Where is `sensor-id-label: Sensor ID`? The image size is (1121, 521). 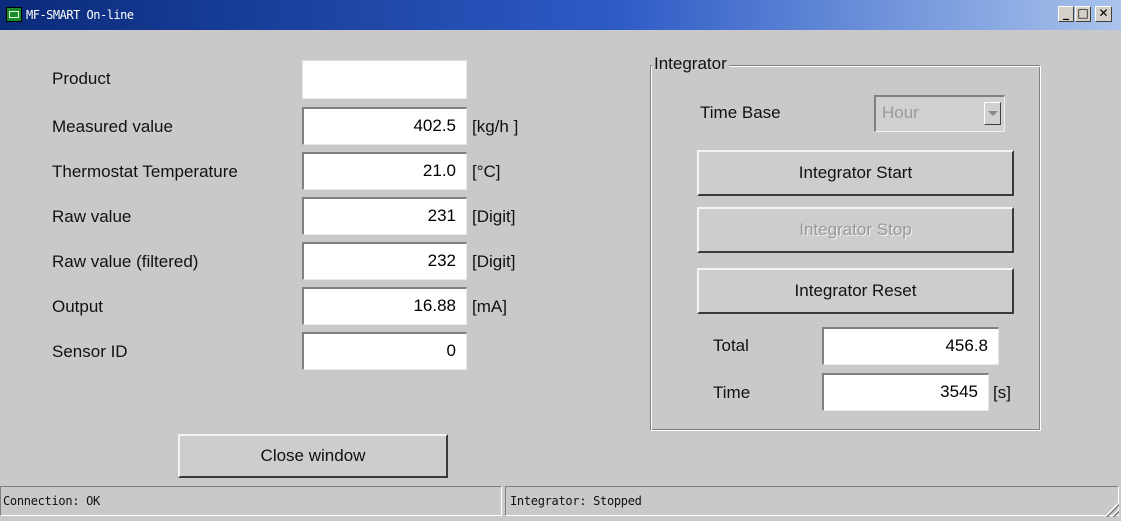 sensor-id-label: Sensor ID is located at coordinates (90, 351).